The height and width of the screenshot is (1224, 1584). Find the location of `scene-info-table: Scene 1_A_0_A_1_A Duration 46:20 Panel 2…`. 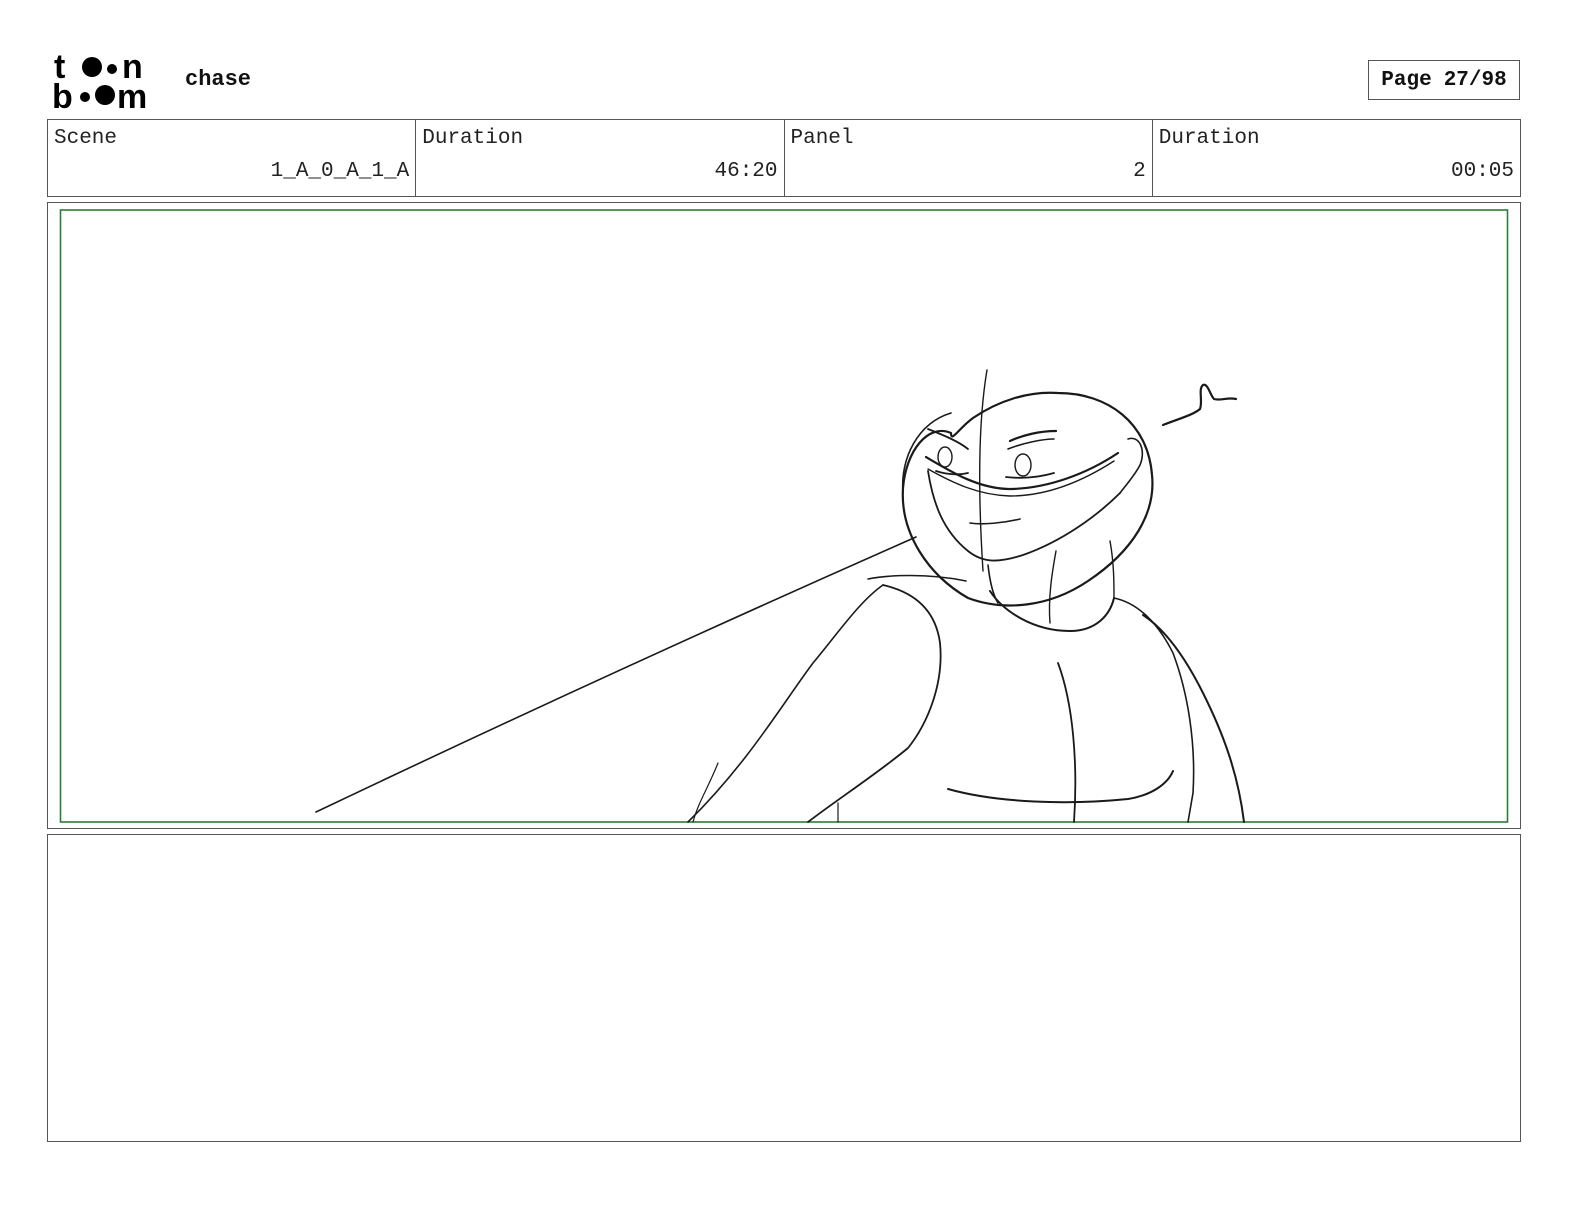

scene-info-table: Scene 1_A_0_A_1_A Duration 46:20 Panel 2… is located at coordinates (784, 158).